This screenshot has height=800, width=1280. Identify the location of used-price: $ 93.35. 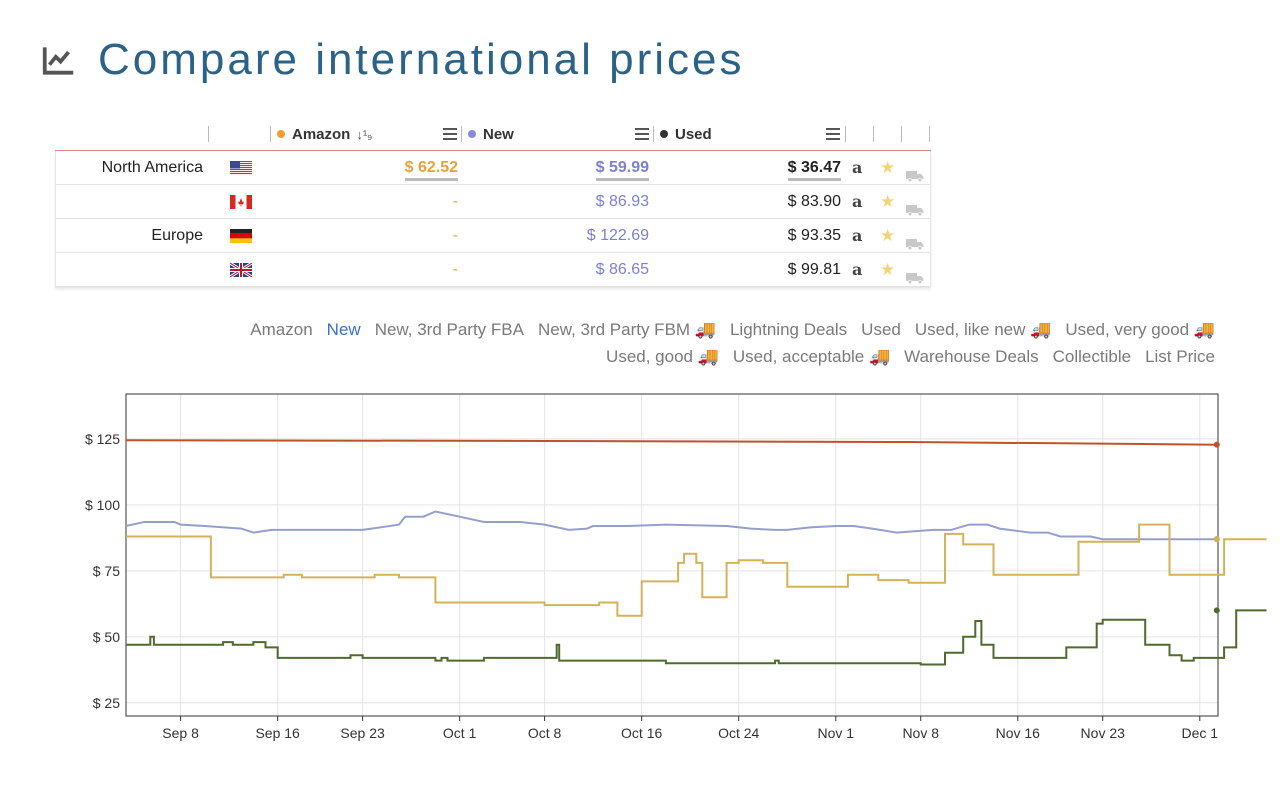
(768, 235).